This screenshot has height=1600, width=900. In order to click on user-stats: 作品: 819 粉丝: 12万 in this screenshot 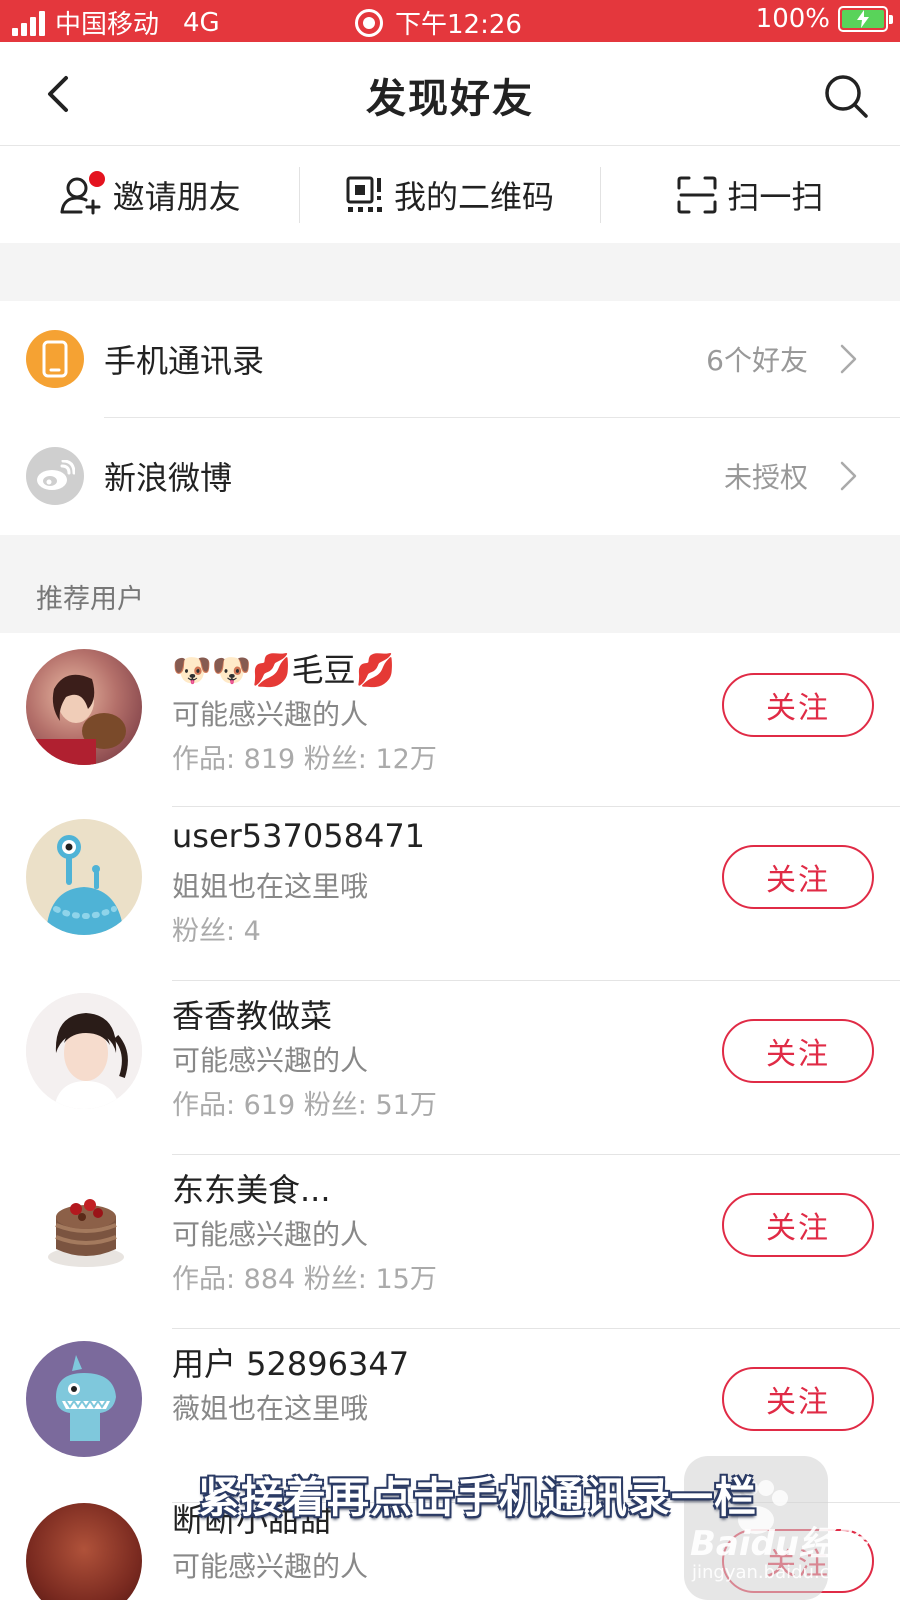, I will do `click(304, 759)`.